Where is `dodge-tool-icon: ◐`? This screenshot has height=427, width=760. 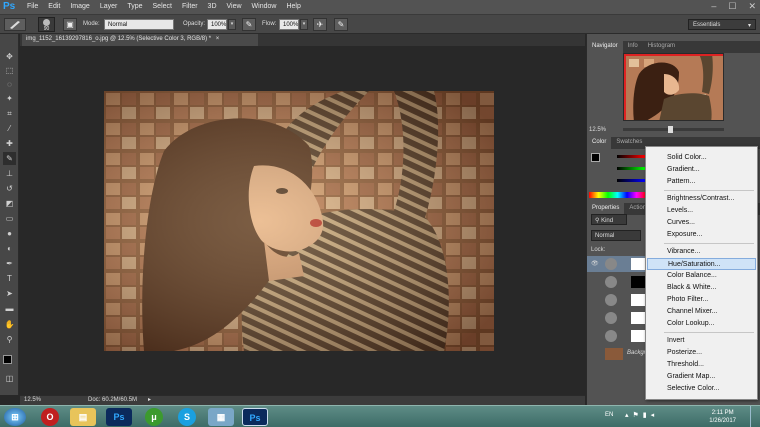
dodge-tool-icon: ◐ is located at coordinates (9, 248).